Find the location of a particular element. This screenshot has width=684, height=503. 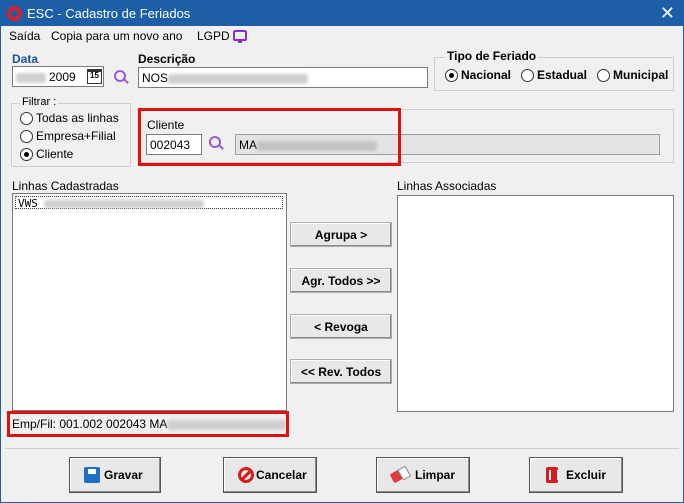

app-logo-icon is located at coordinates (14, 13).